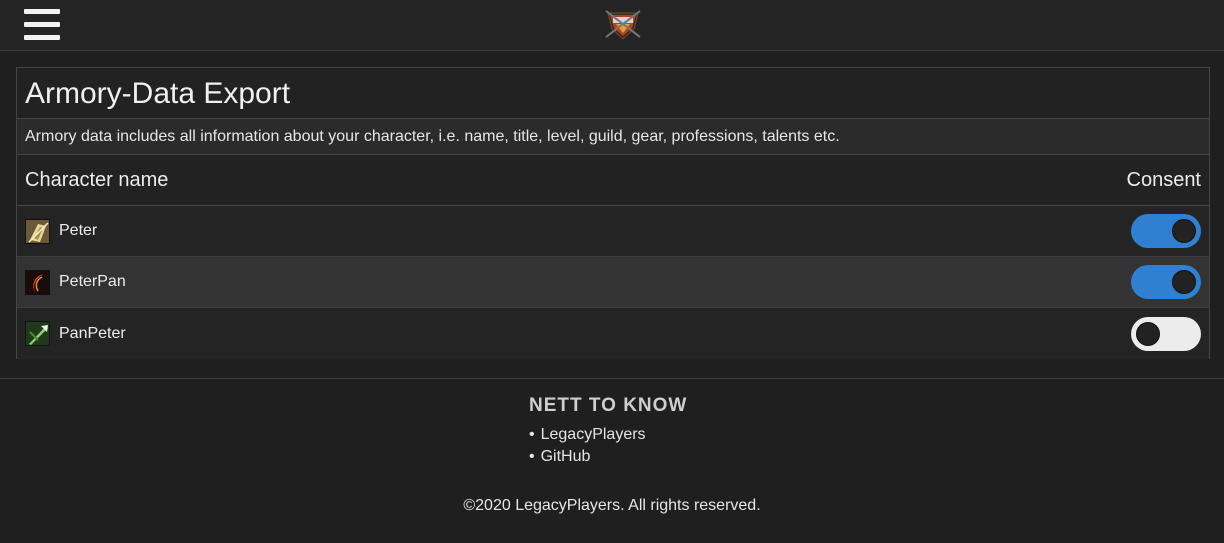 This screenshot has height=543, width=1224. What do you see at coordinates (97, 179) in the screenshot?
I see `column-header-character-name: Character name` at bounding box center [97, 179].